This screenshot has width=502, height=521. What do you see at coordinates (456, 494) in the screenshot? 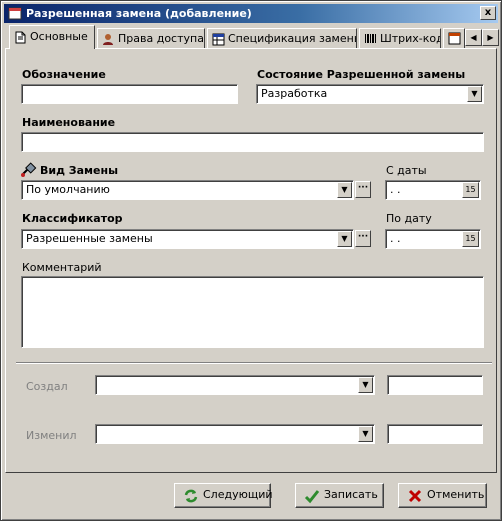
I see `cancel-label: Отменить` at bounding box center [456, 494].